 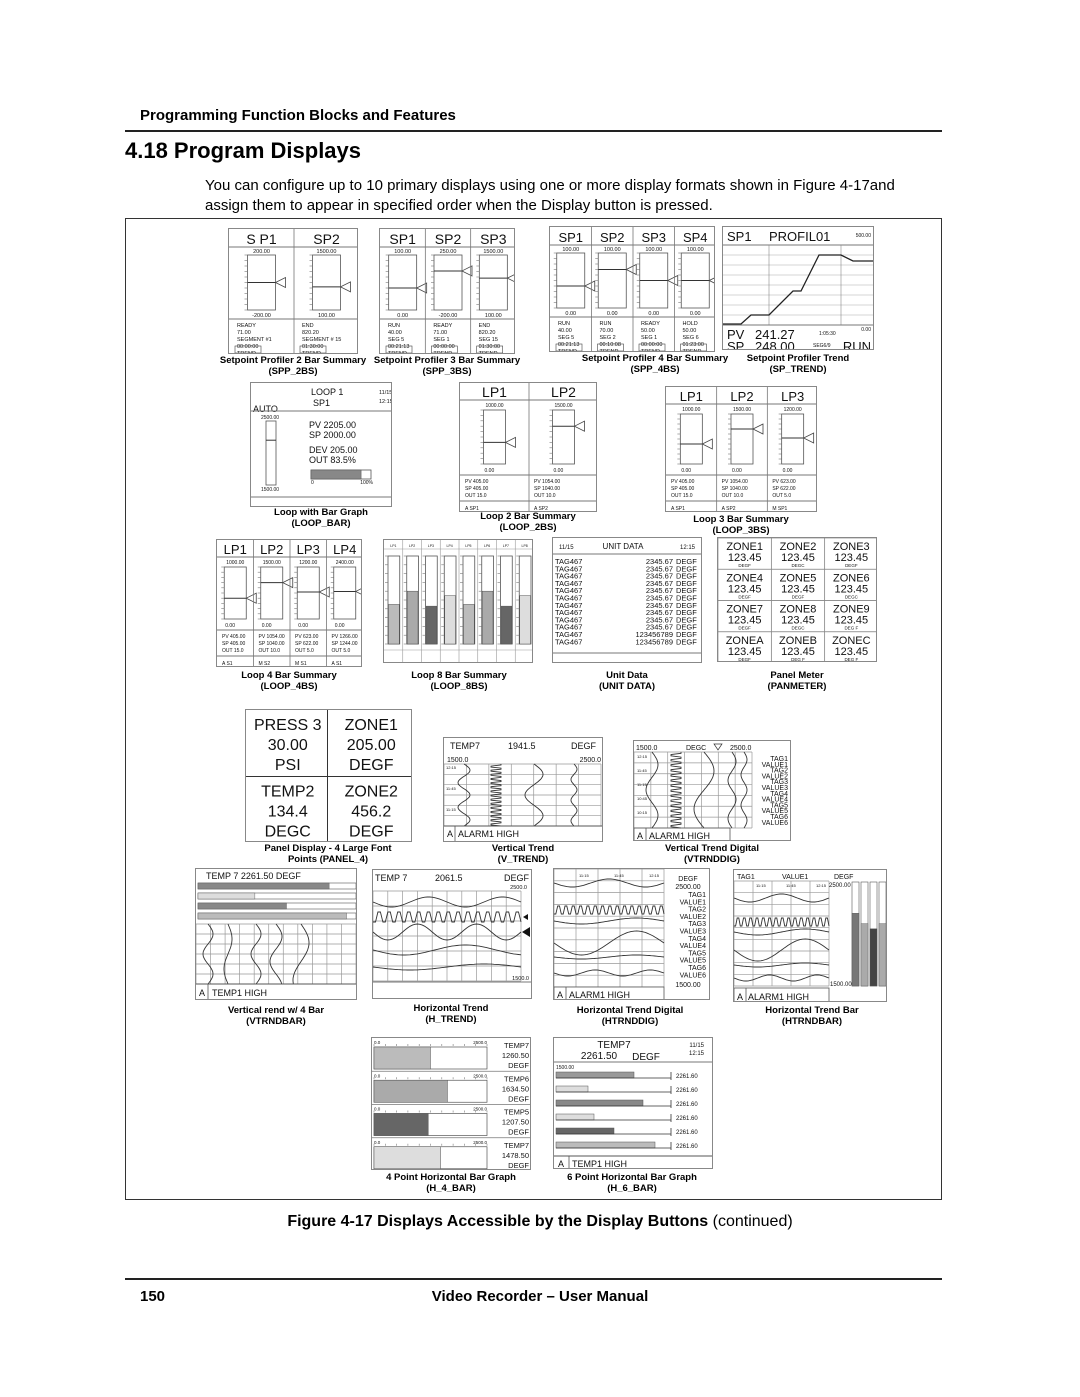 What do you see at coordinates (345, 287) in the screenshot?
I see `setpoint-bar-pointer-icon` at bounding box center [345, 287].